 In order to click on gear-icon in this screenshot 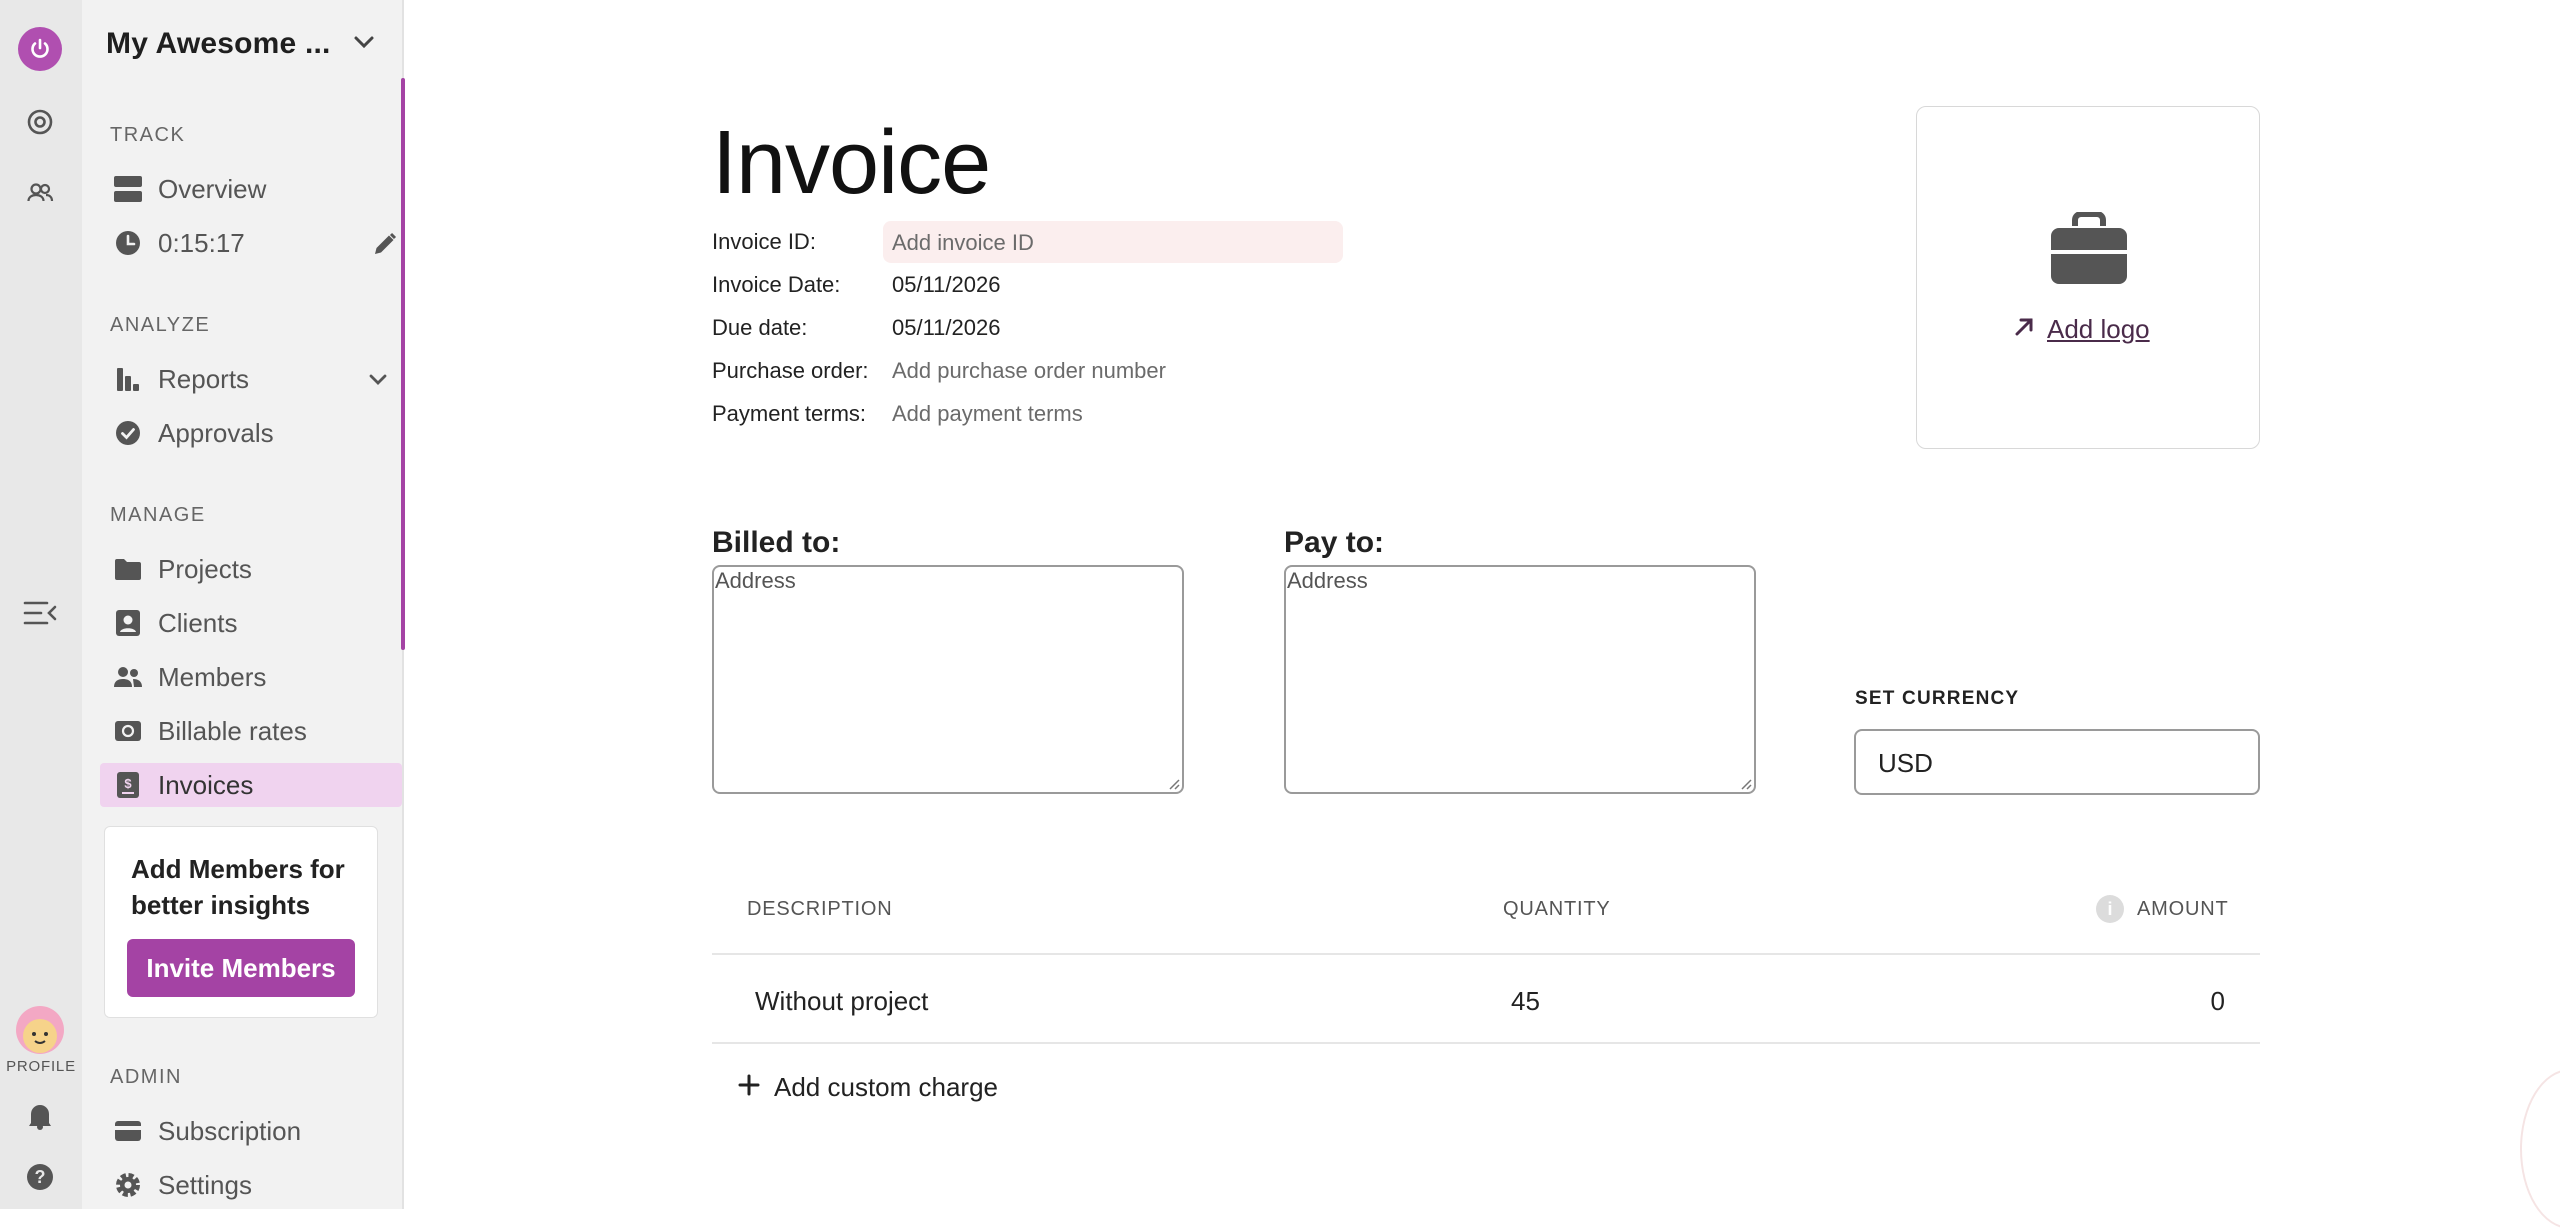, I will do `click(128, 1185)`.